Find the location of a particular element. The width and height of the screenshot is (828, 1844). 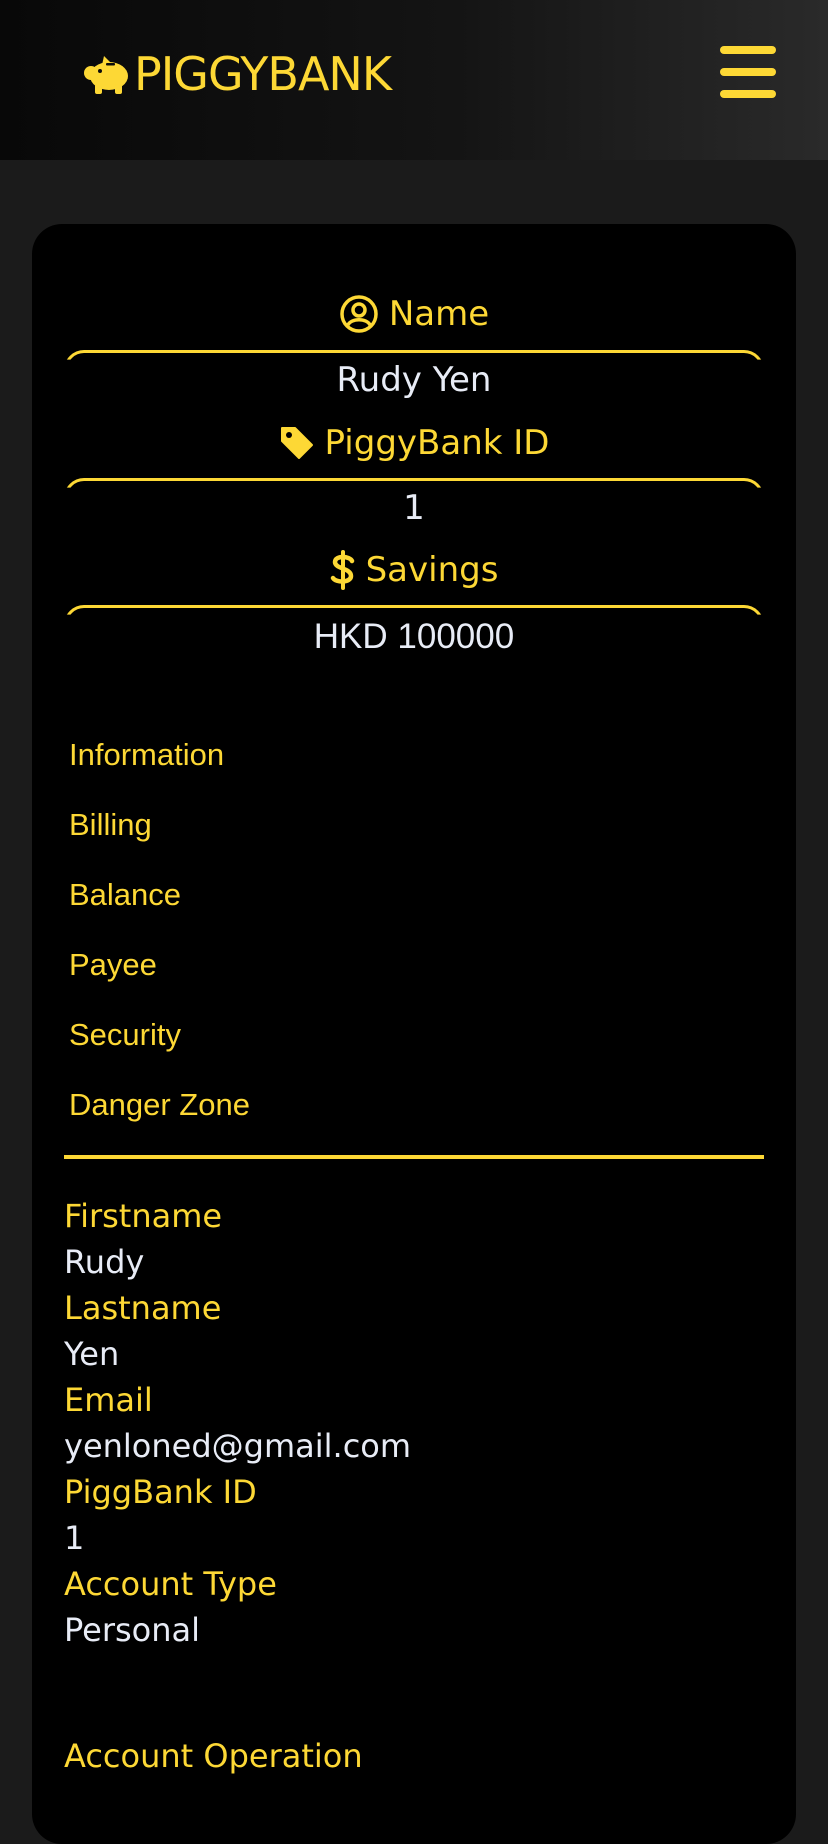

lastname-value: Yen is located at coordinates (92, 1354).